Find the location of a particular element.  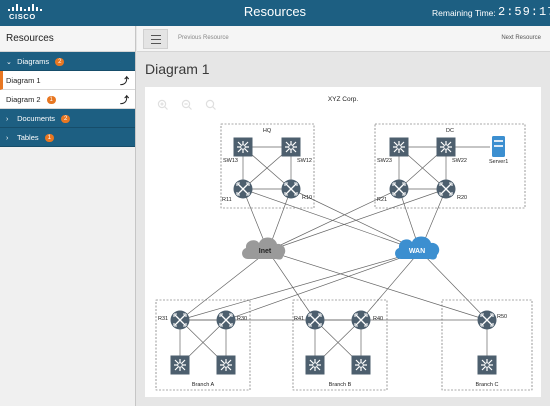

sidebar-category-documents: › Documents 2 is located at coordinates (67, 118).